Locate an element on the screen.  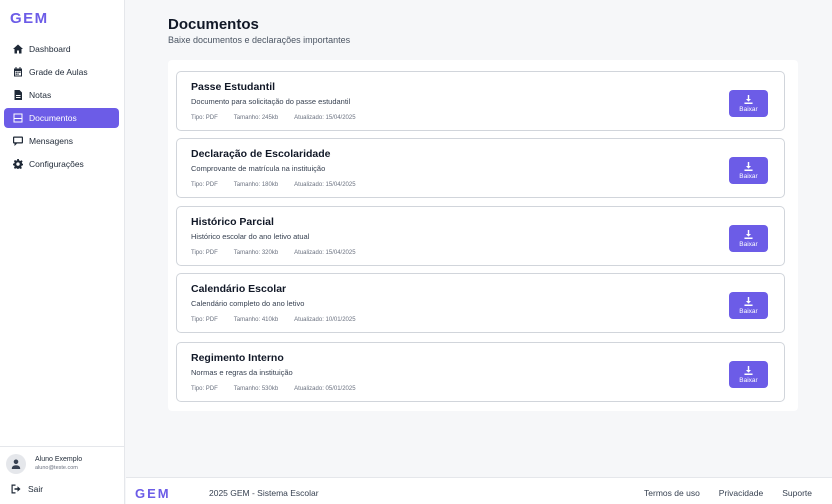
document-description: Calendário completo do ano letivo is located at coordinates (248, 303).